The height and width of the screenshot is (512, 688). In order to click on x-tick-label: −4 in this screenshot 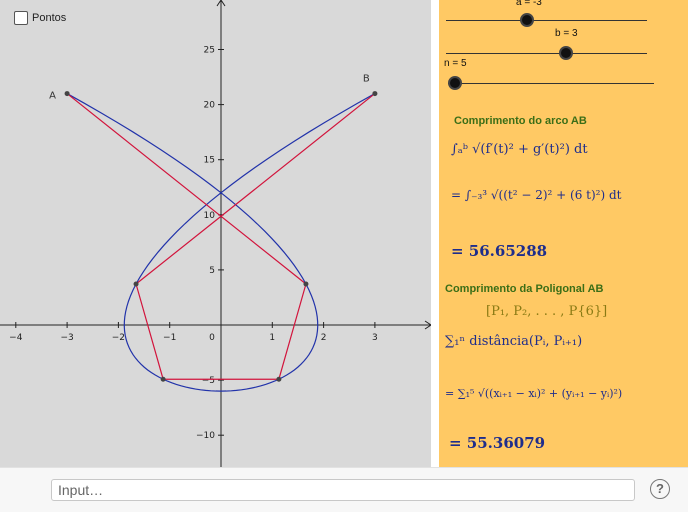, I will do `click(16, 338)`.